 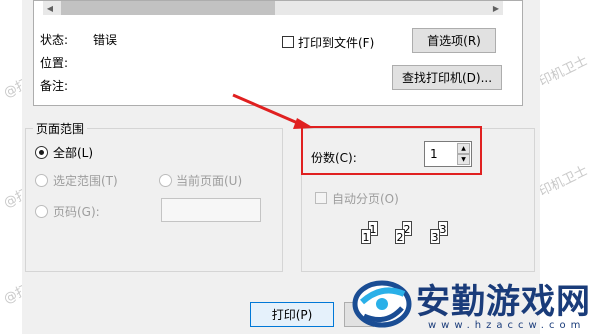 I want to click on collate-illustration: 1 1 2 2 3 3, so click(x=413, y=237).